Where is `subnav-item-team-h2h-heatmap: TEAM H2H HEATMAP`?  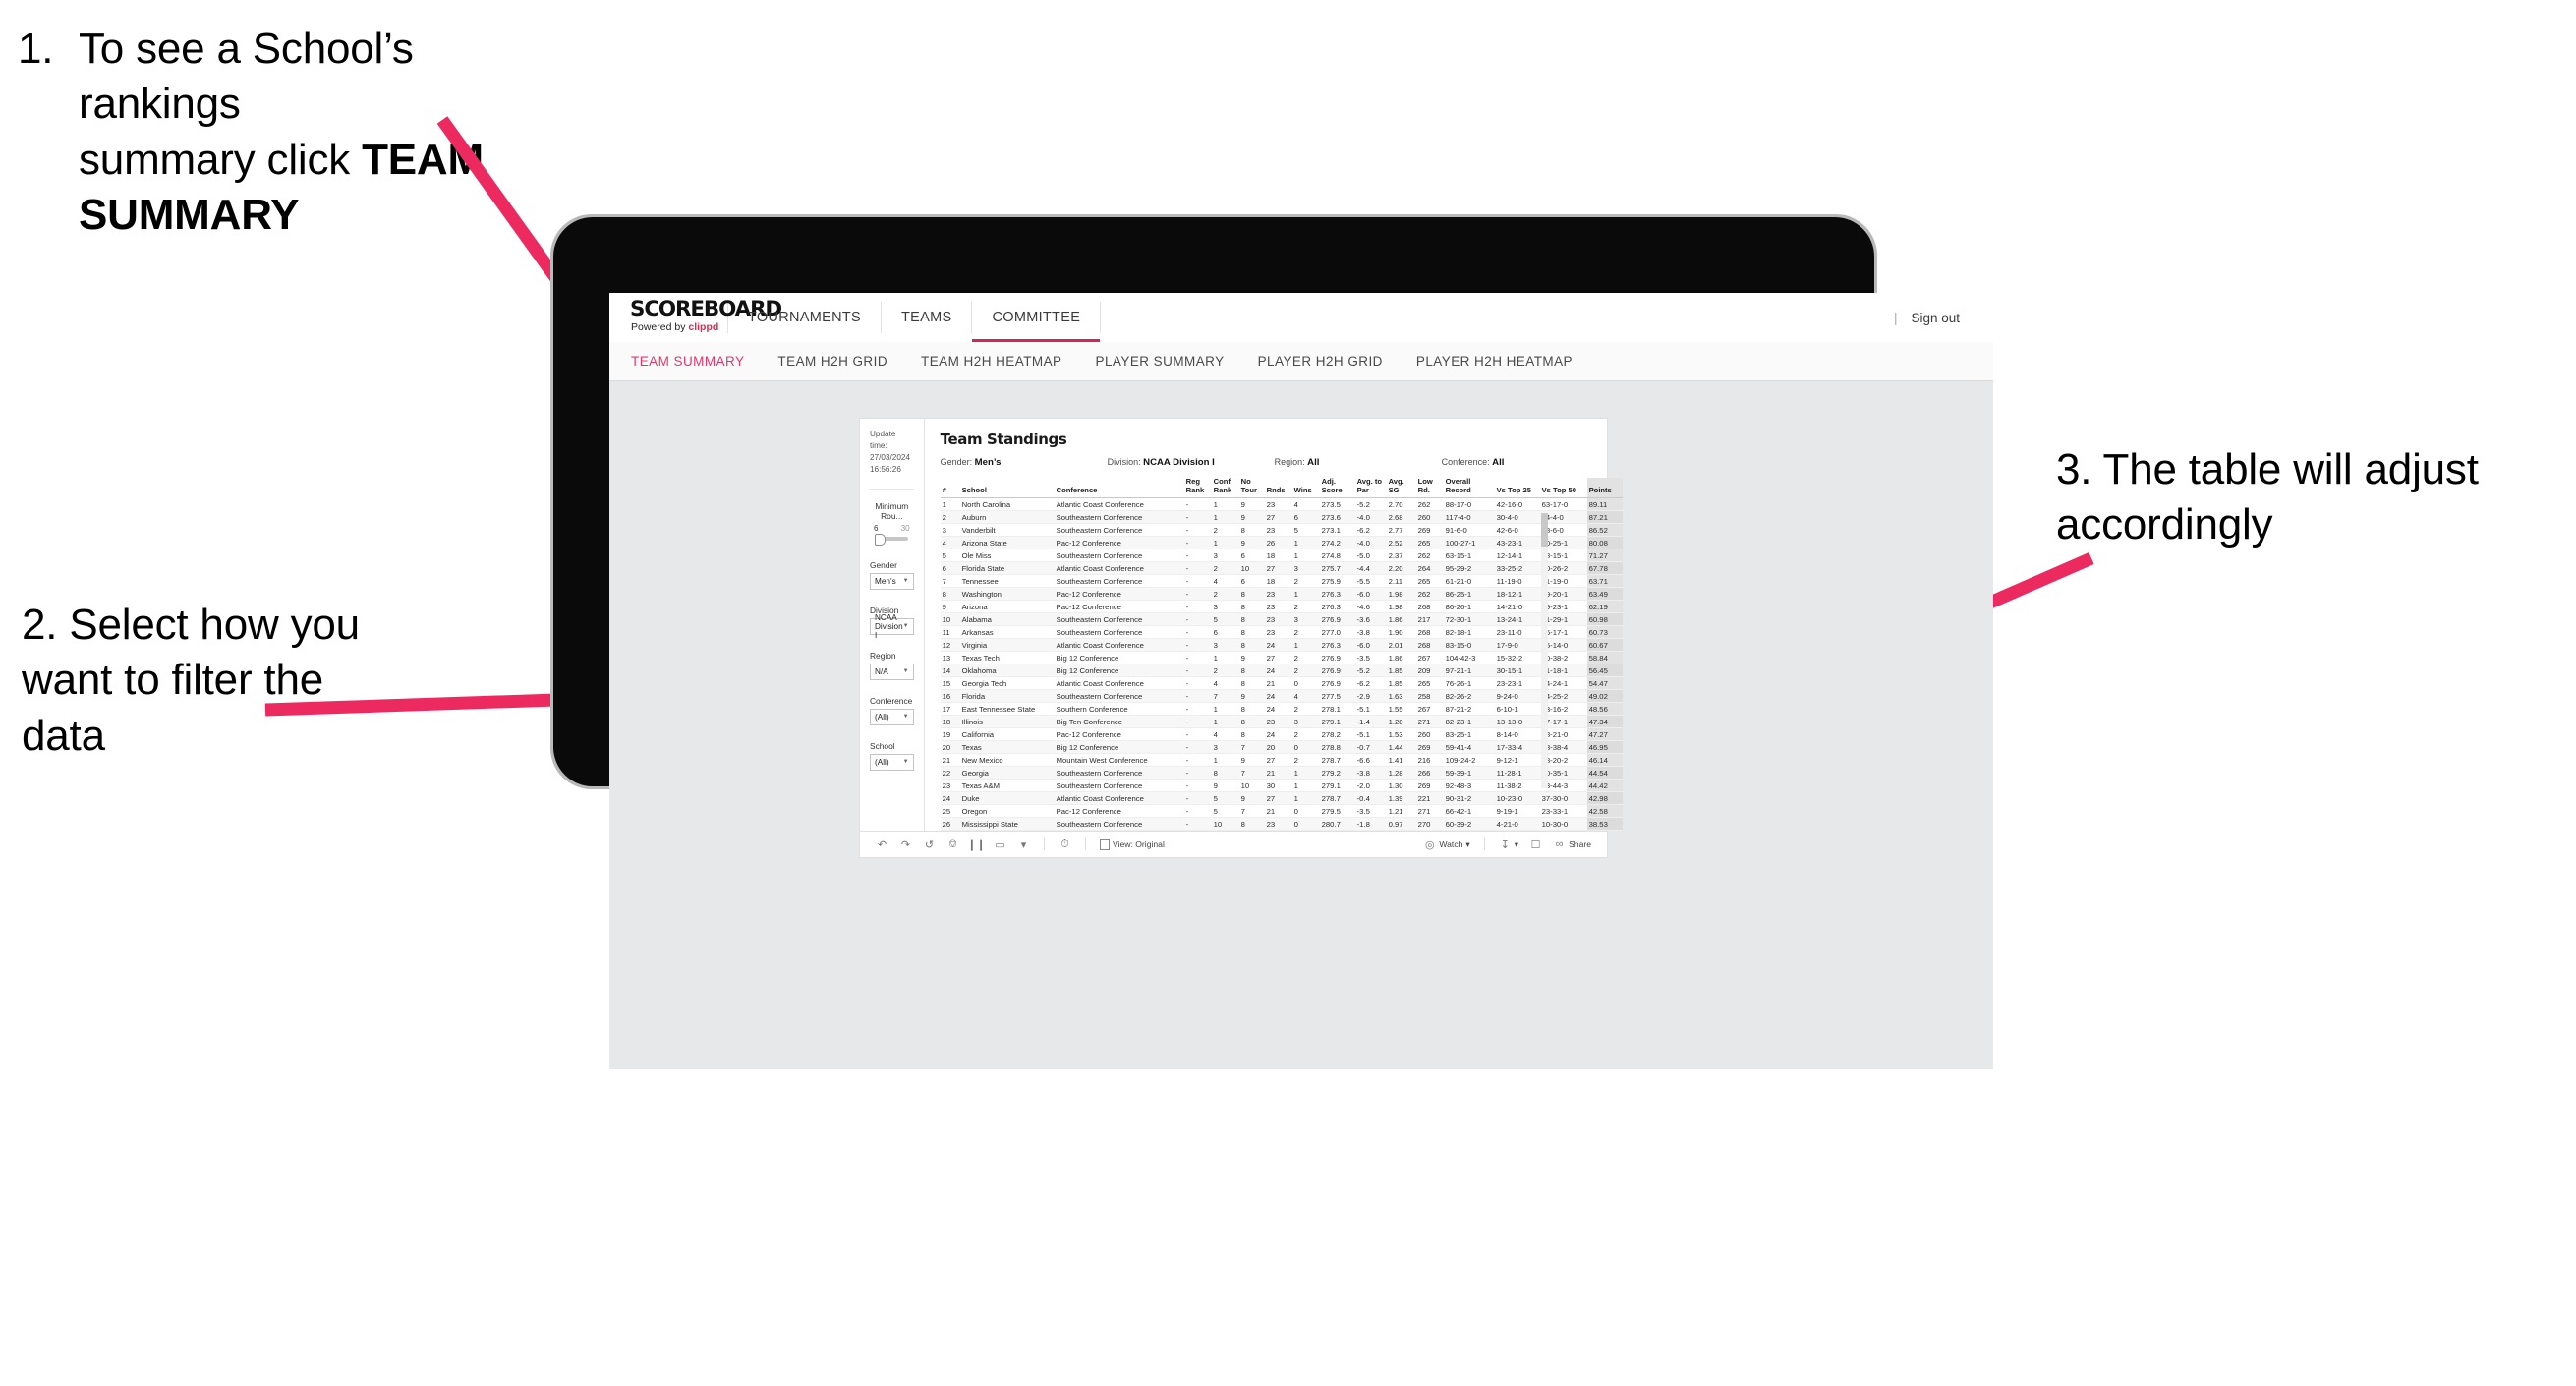 subnav-item-team-h2h-heatmap: TEAM H2H HEATMAP is located at coordinates (991, 361).